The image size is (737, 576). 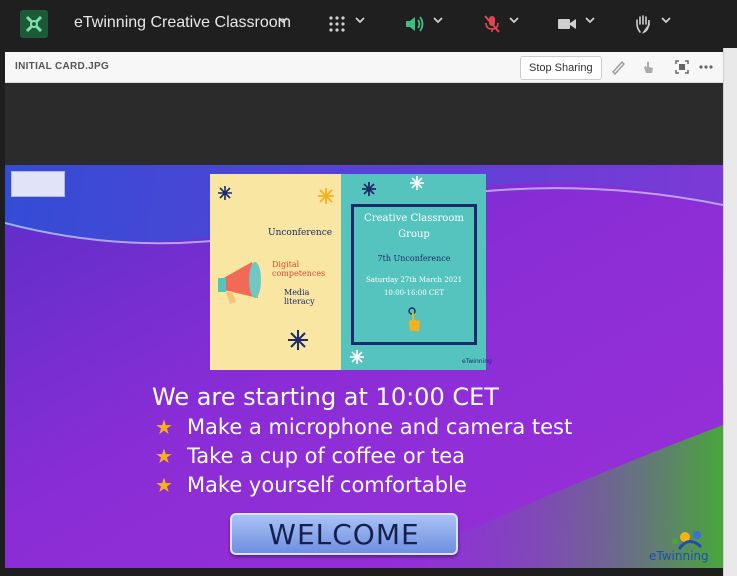 I want to click on pen-icon, so click(x=618, y=67).